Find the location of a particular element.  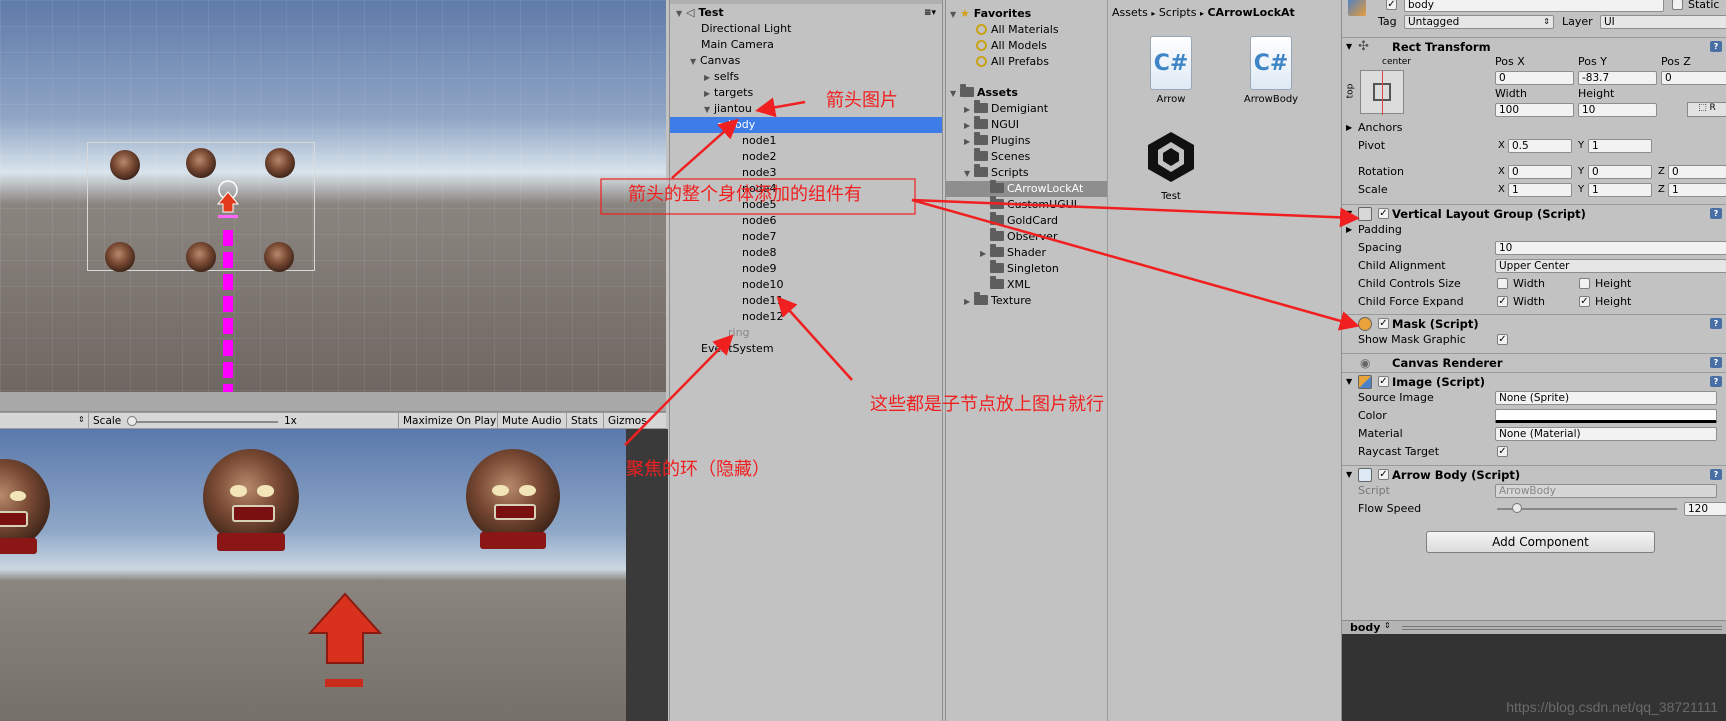

annotation-components: 箭头的整个身体添加的组件有 is located at coordinates (745, 194).